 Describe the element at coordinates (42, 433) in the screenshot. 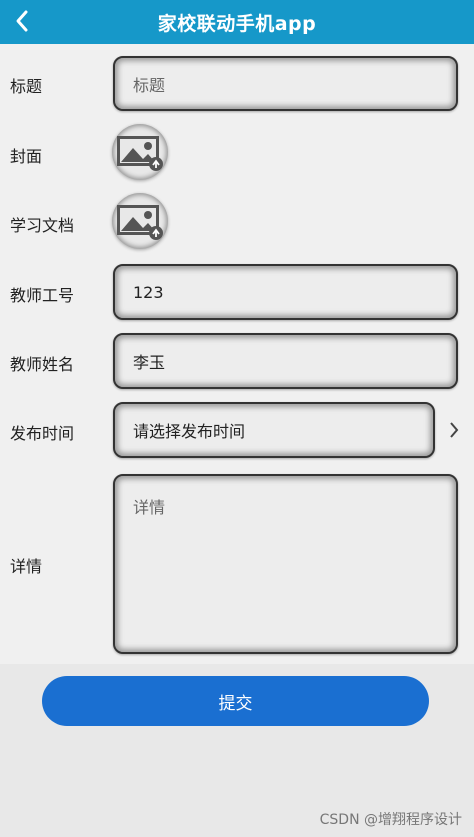

I see `publish-time-label: 发布时间` at that location.